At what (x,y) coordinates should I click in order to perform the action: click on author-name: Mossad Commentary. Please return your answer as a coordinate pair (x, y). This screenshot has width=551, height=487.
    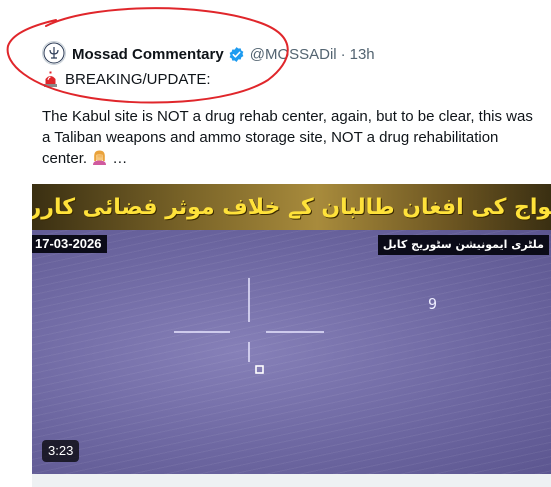
    Looking at the image, I should click on (148, 54).